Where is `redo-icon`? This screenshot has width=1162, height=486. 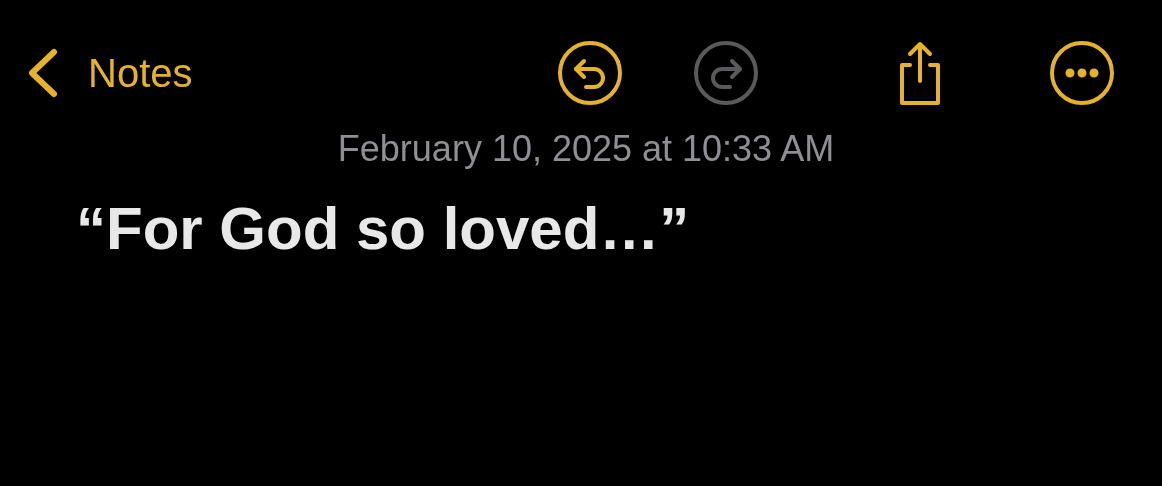 redo-icon is located at coordinates (726, 73).